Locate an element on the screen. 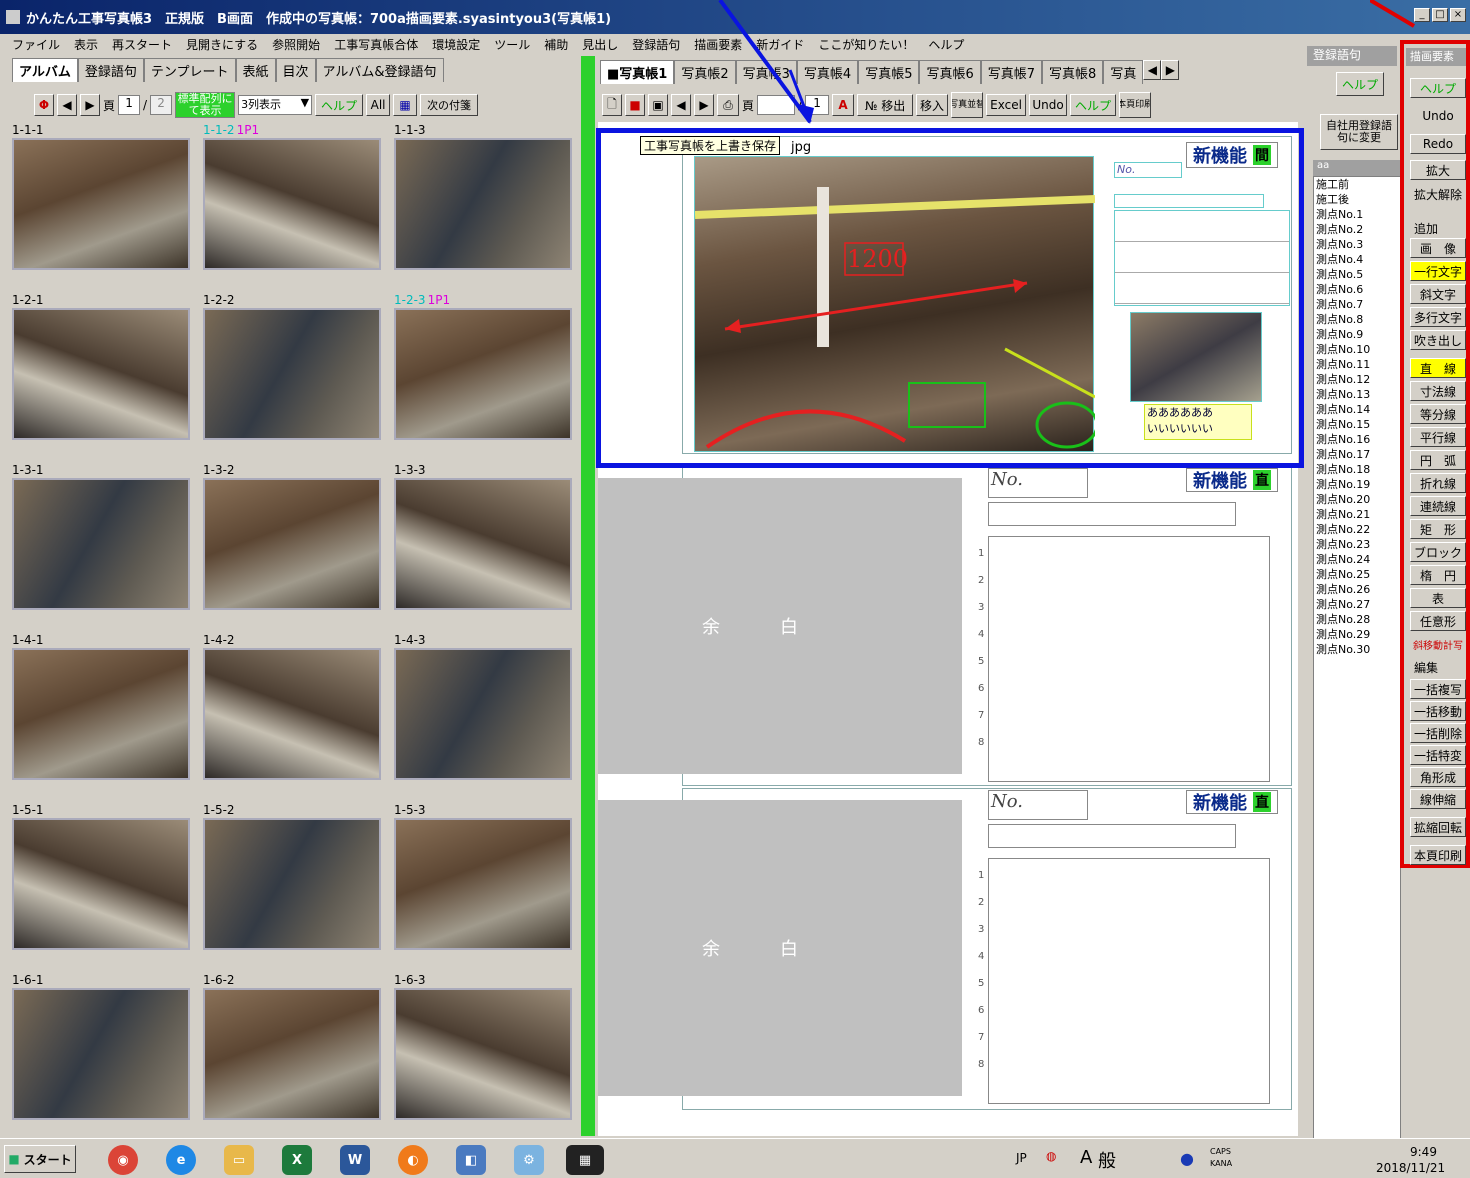 This screenshot has width=1470, height=1178. tab-album-registry: アルバム&登録語句 is located at coordinates (379, 70).